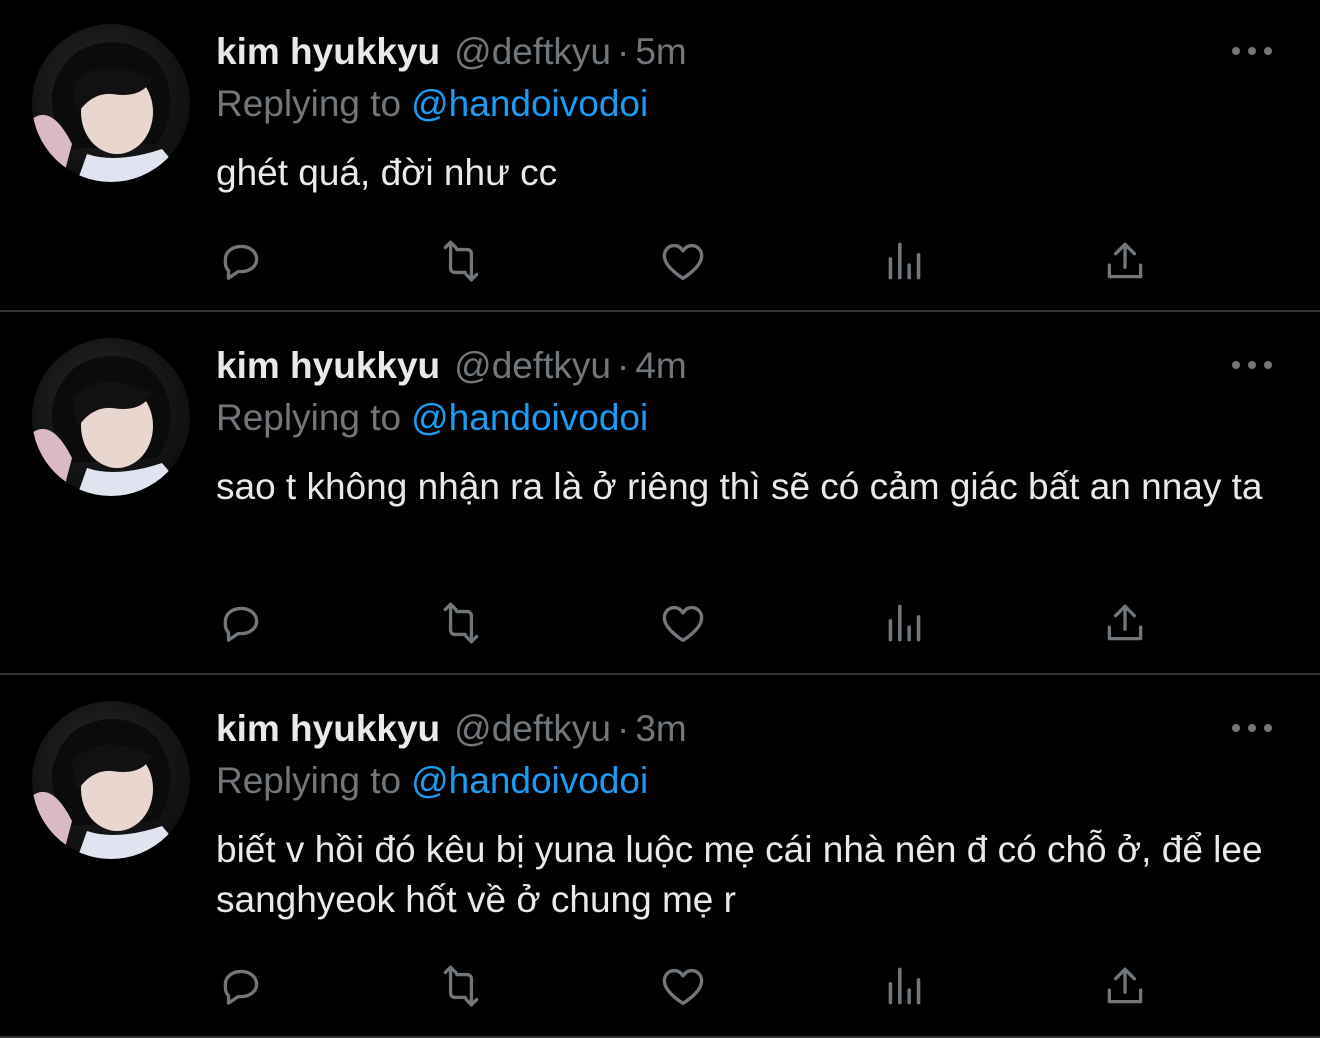  I want to click on tweet-timestamp: 5m, so click(660, 51).